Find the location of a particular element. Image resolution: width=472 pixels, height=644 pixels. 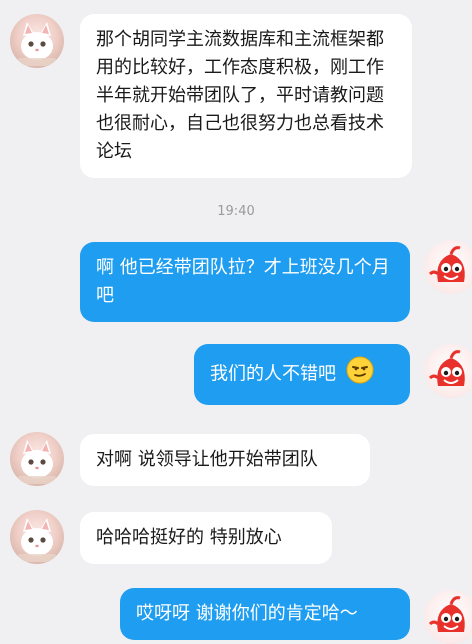

message-text: 对啊 说领导让他开始带团队 is located at coordinates (207, 459).